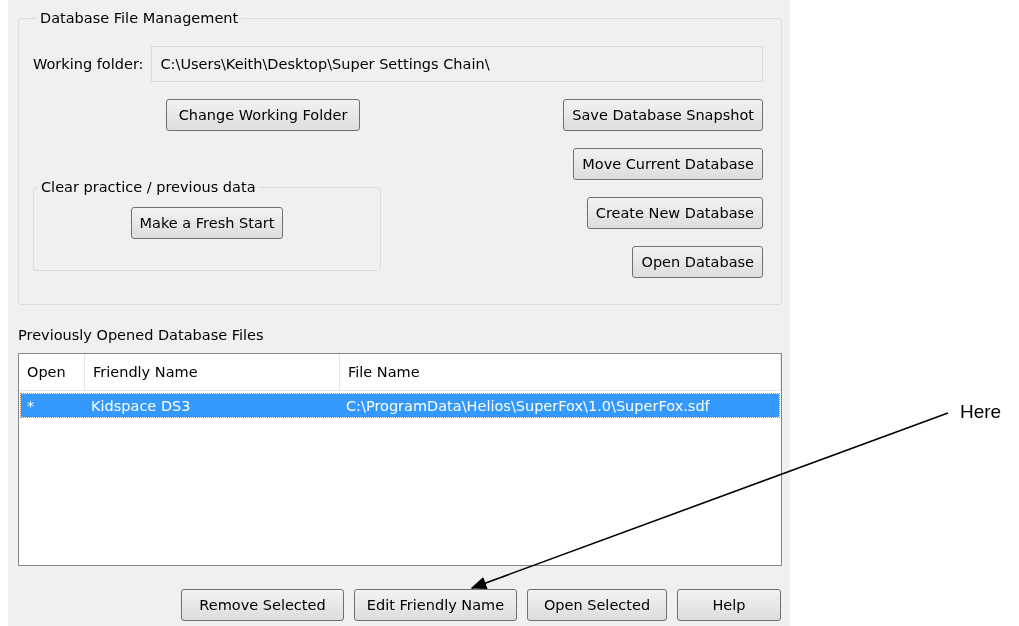 This screenshot has width=1019, height=626. I want to click on group-title: Database File Management, so click(139, 18).